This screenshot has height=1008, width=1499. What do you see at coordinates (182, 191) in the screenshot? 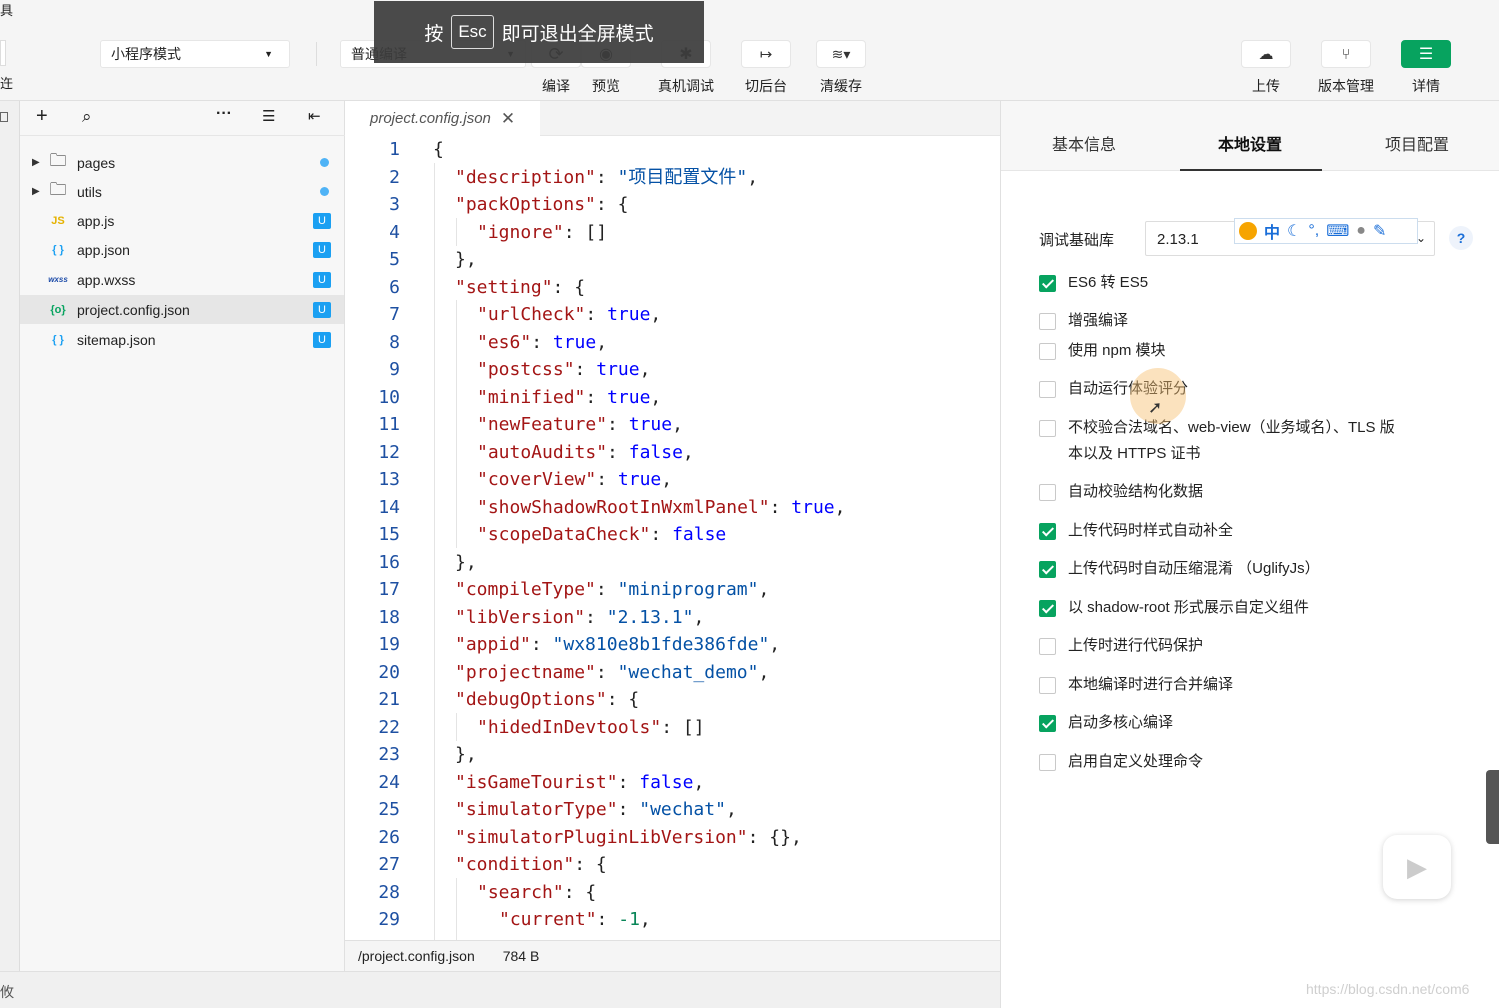
I see `tree-item-utils: ▶ 🗀 utils` at bounding box center [182, 191].